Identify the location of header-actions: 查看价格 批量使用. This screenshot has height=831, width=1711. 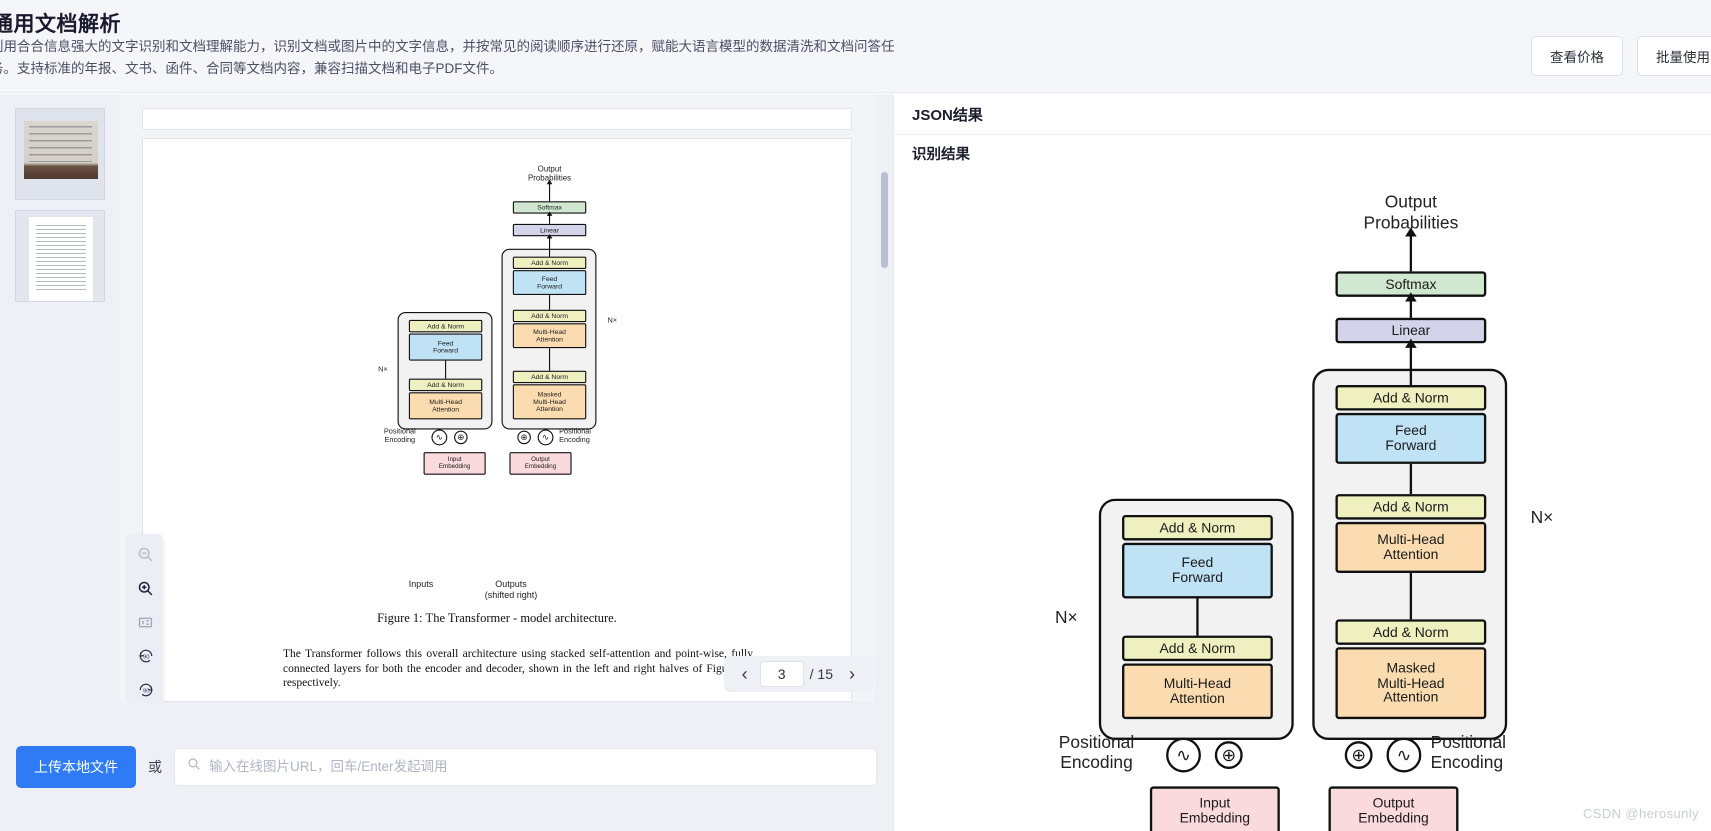
(1621, 56).